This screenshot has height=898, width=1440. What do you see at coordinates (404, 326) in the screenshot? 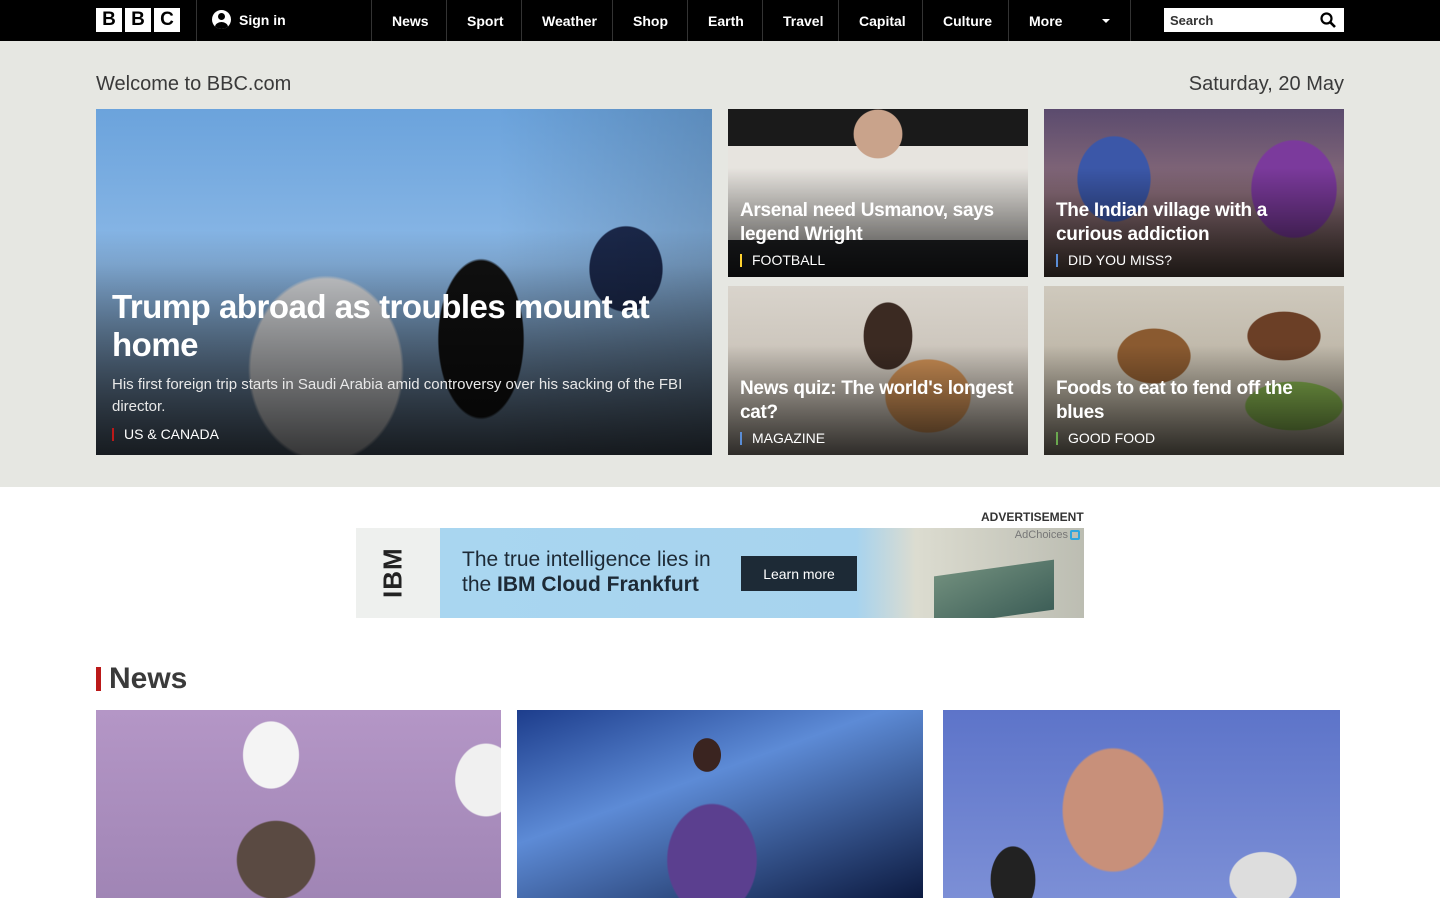
I see `main-story-headline: Trump abroad as troubles mount at home` at bounding box center [404, 326].